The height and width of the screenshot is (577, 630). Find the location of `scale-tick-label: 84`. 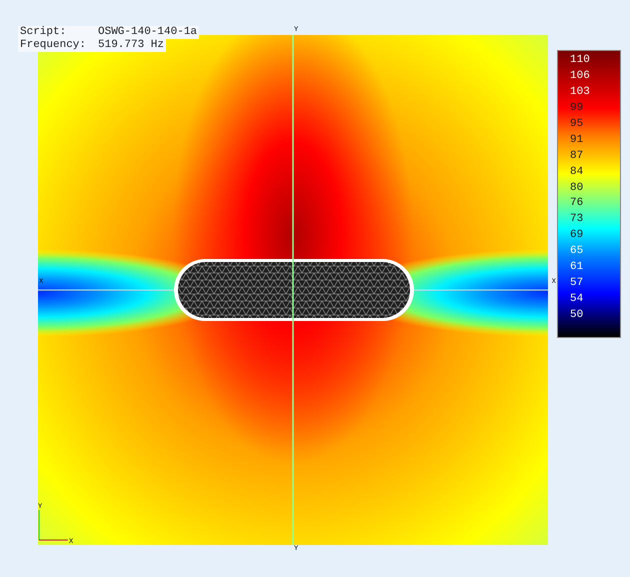

scale-tick-label: 84 is located at coordinates (577, 172).